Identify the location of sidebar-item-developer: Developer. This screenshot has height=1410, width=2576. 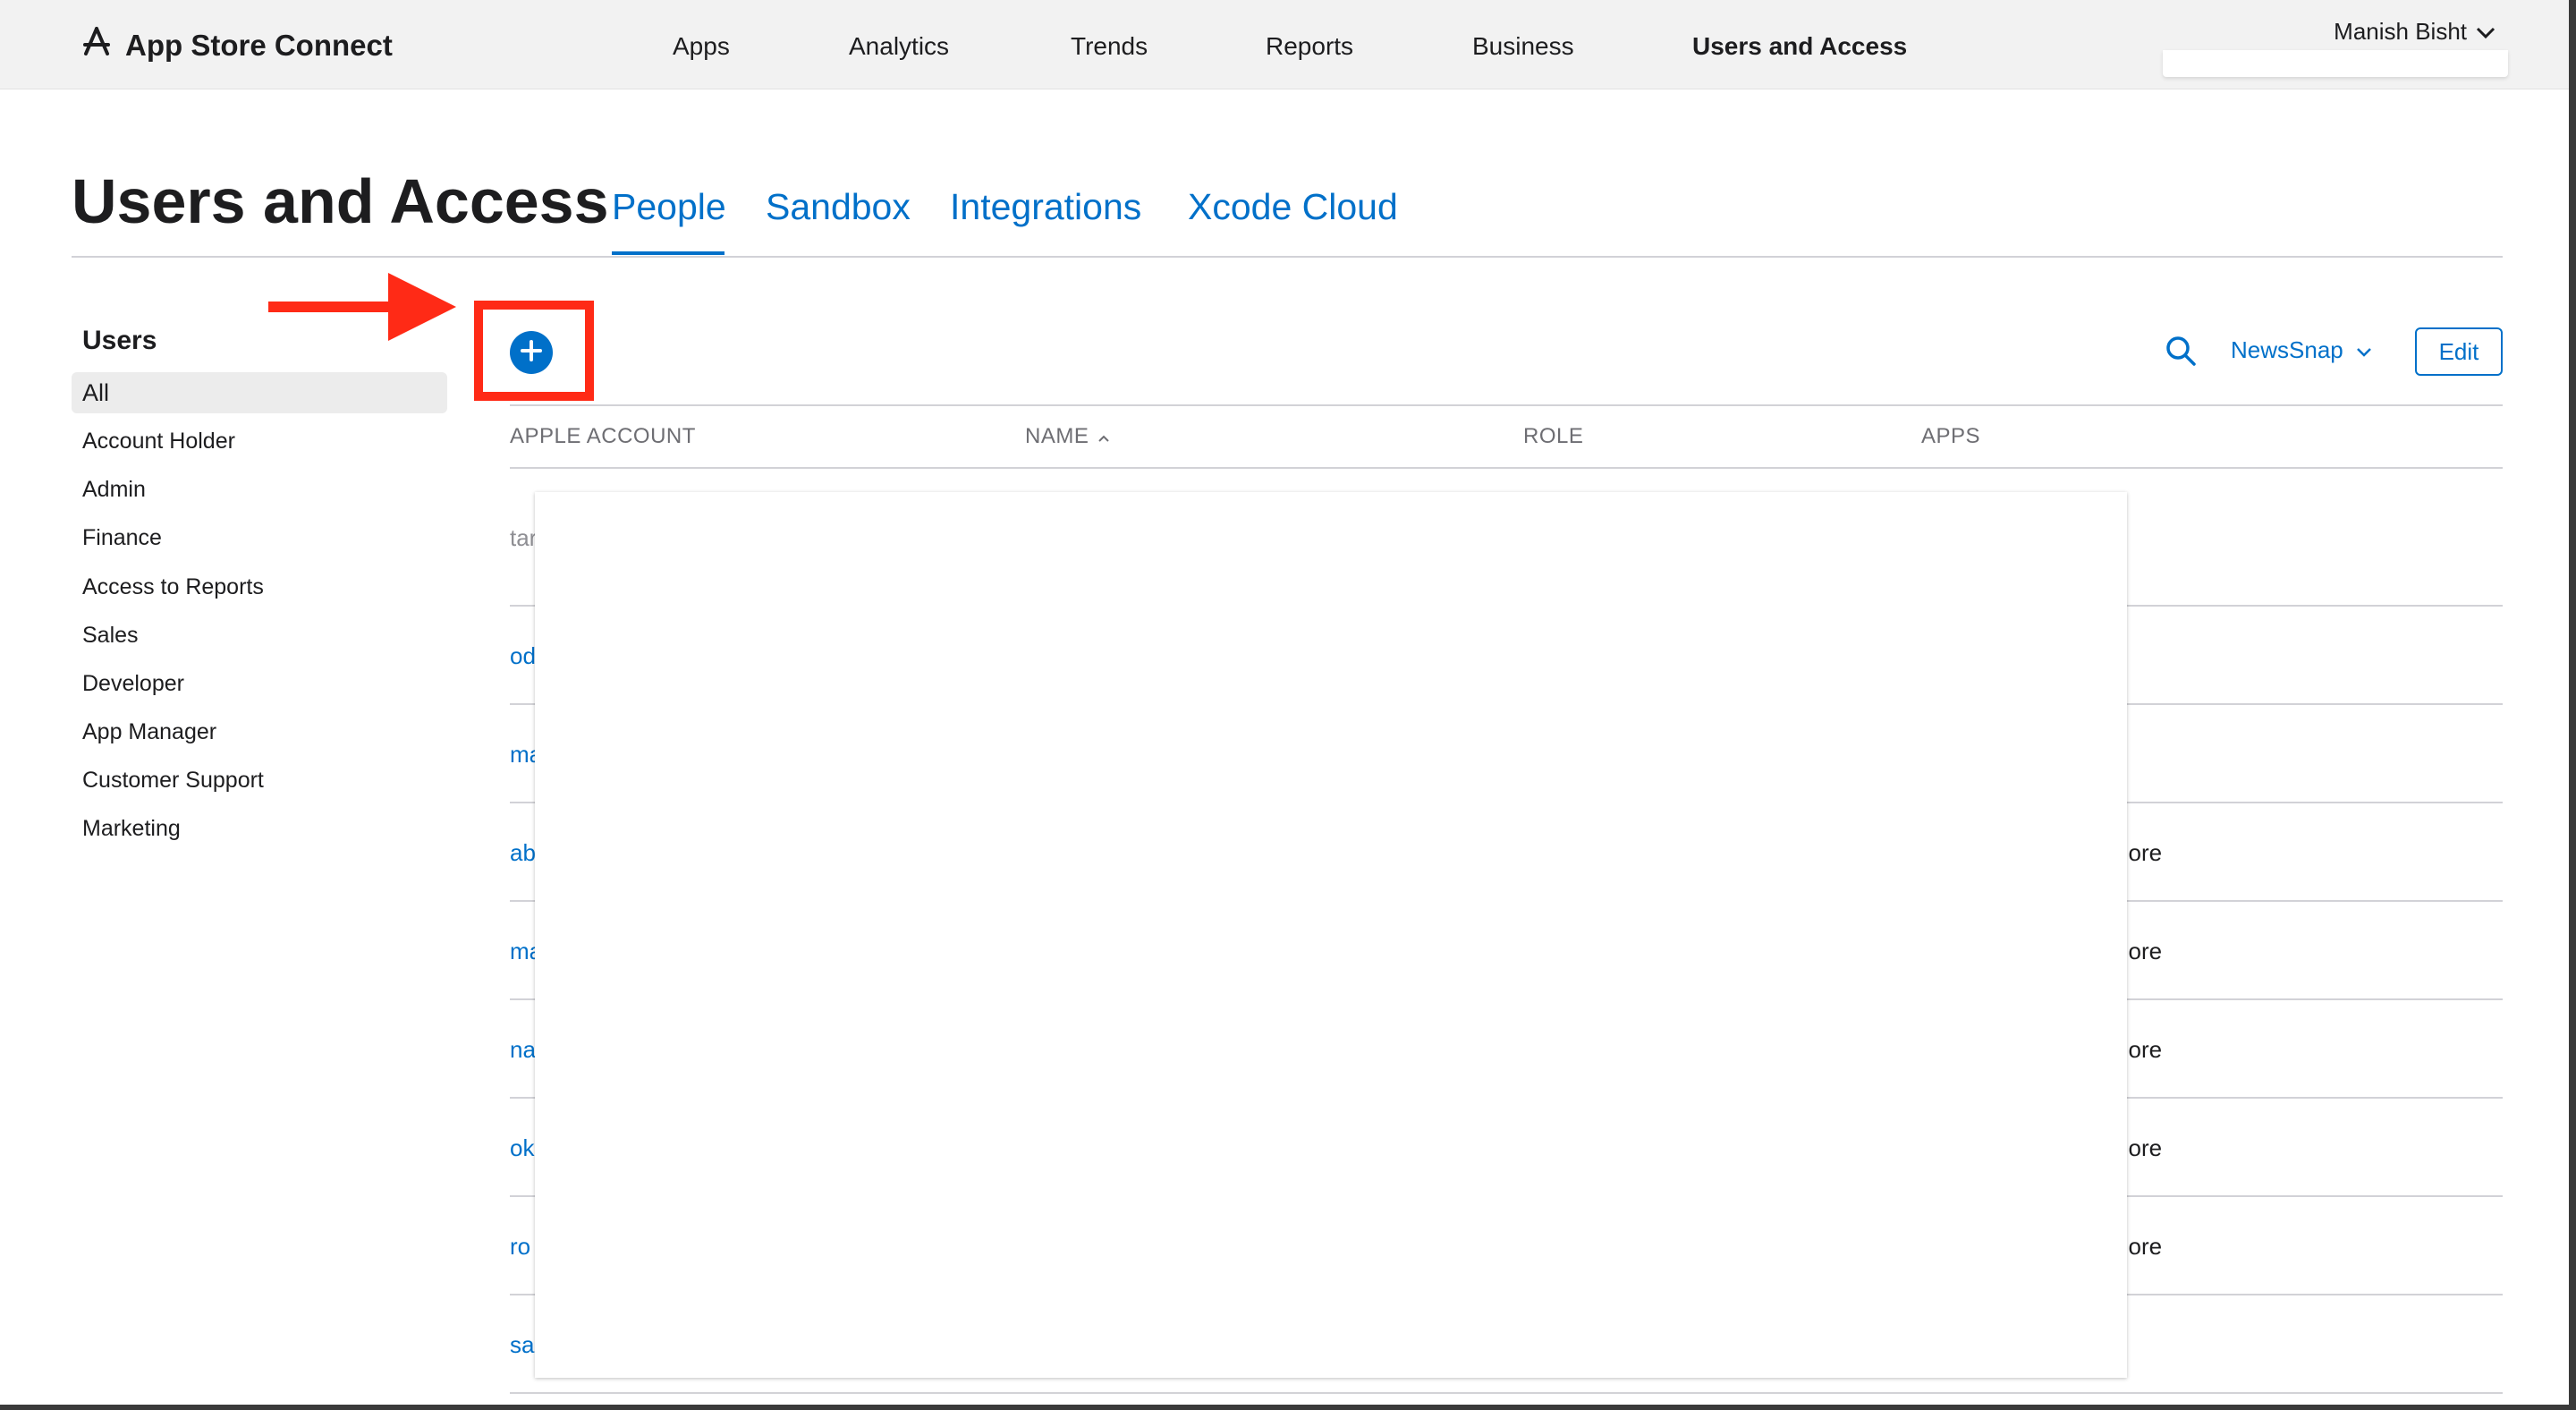
(259, 684).